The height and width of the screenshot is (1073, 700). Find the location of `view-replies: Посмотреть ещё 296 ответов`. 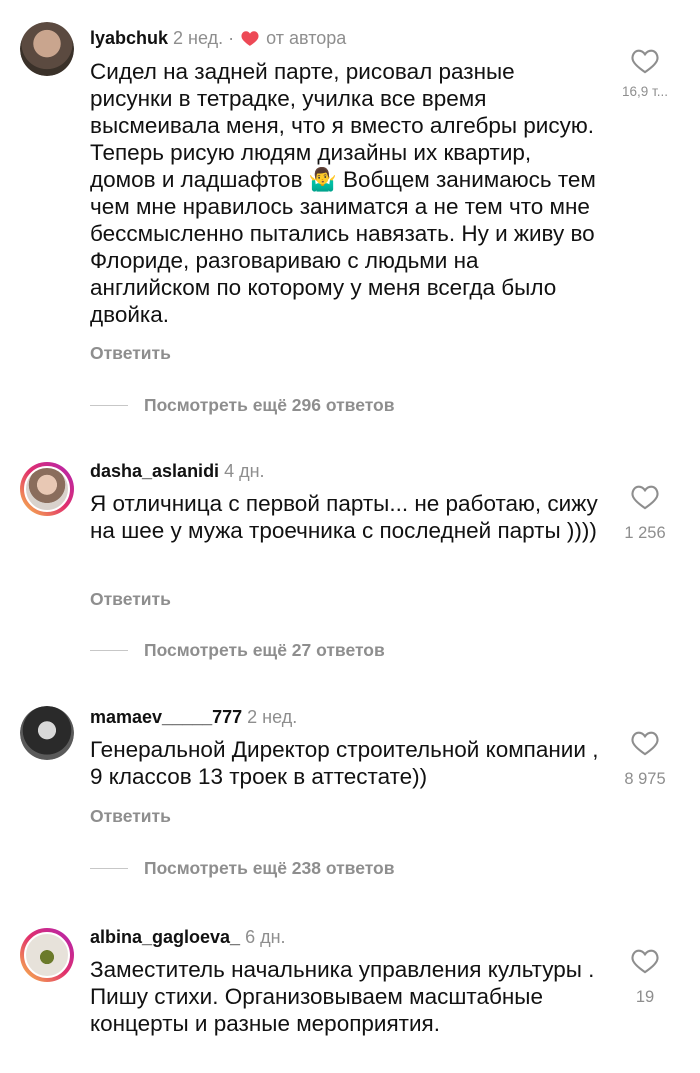

view-replies: Посмотреть ещё 296 ответов is located at coordinates (242, 405).